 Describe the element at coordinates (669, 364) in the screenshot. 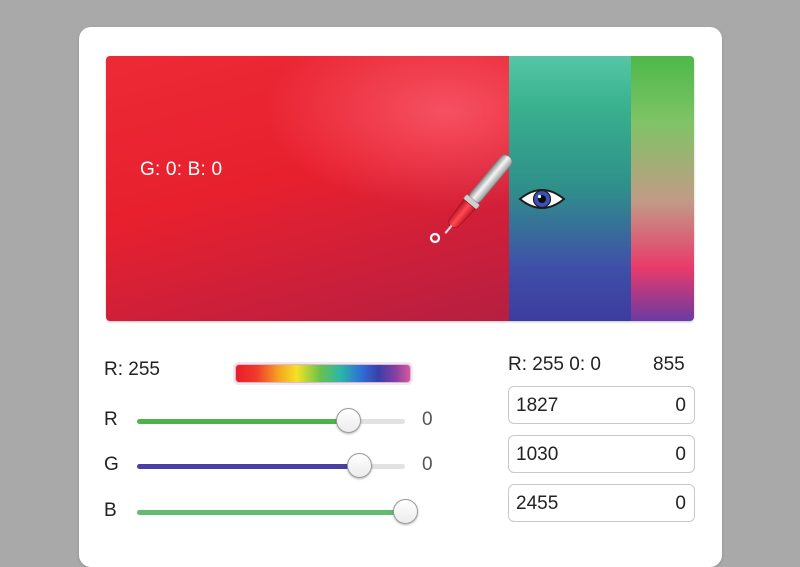

I see `readout-number: 855` at that location.